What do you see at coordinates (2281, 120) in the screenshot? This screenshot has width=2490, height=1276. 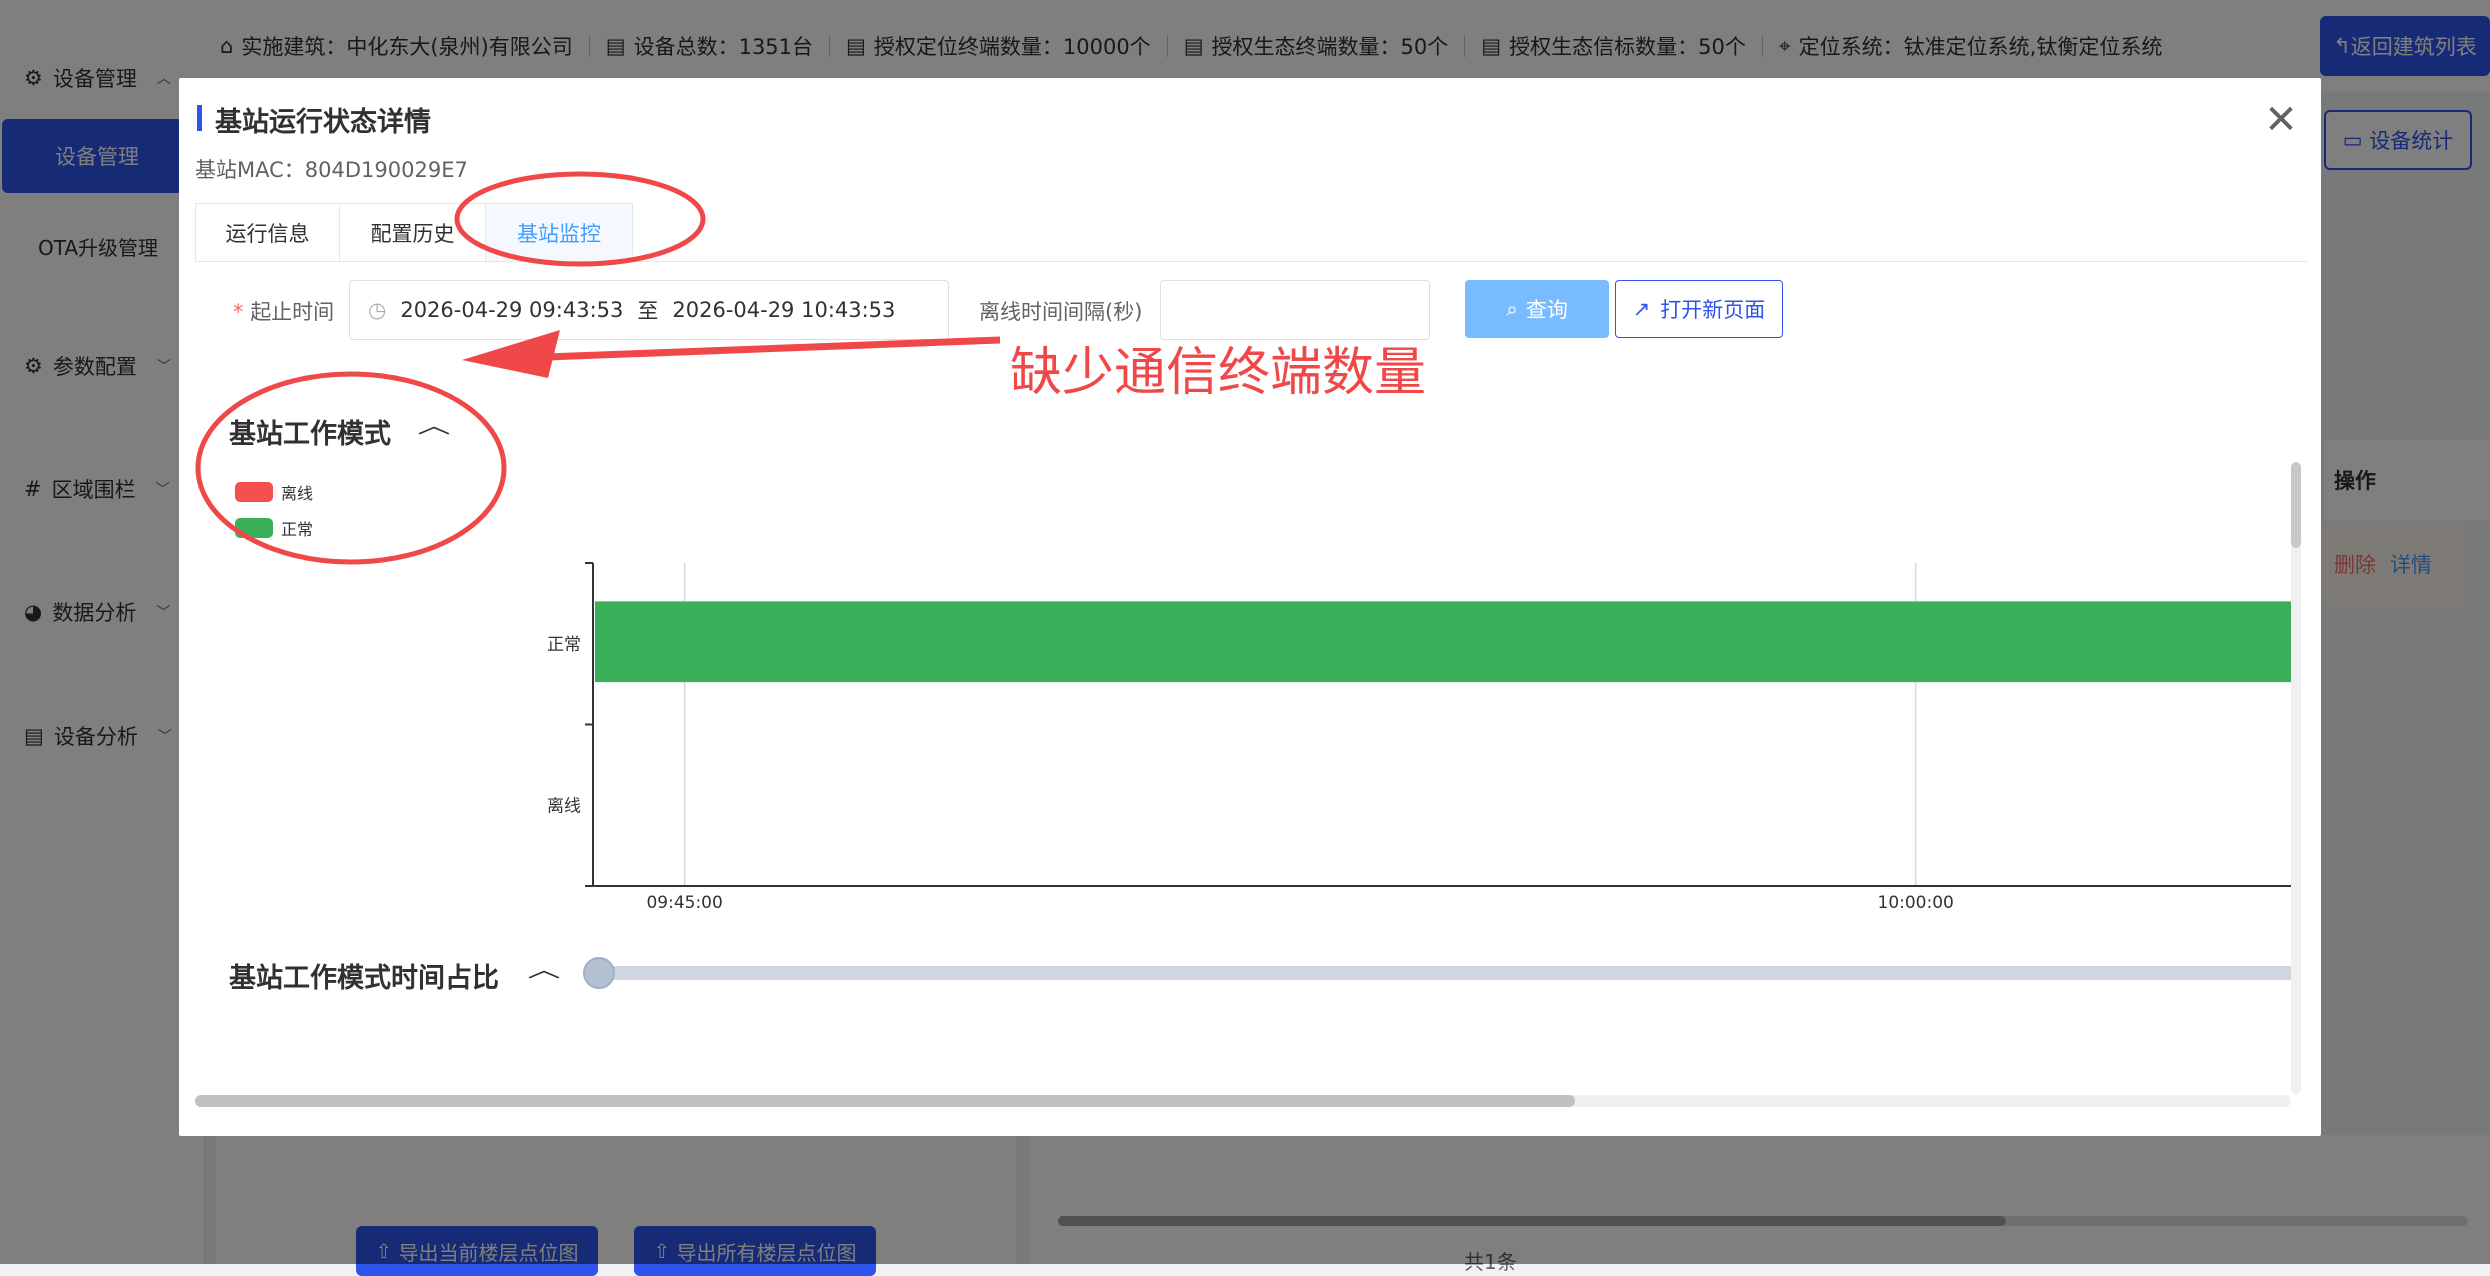 I see `close-icon: ✕` at bounding box center [2281, 120].